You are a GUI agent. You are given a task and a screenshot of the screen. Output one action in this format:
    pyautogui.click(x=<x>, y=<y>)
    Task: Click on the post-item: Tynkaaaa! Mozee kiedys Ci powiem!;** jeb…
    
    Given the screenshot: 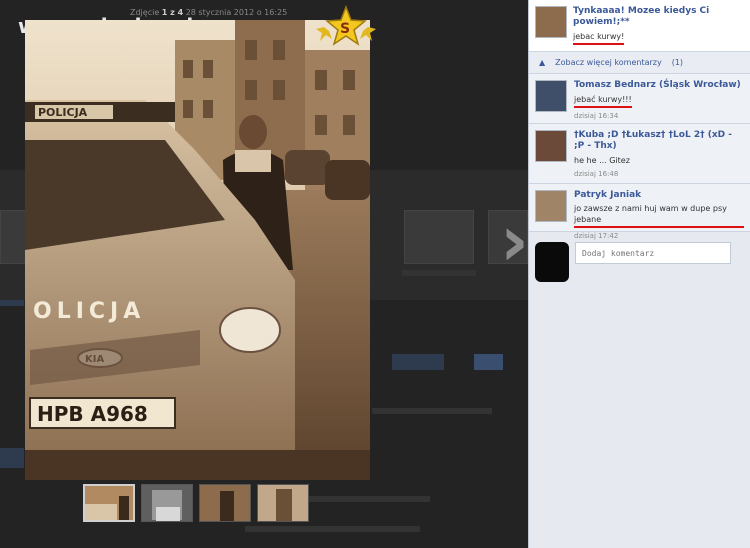 What is the action you would take?
    pyautogui.click(x=639, y=26)
    